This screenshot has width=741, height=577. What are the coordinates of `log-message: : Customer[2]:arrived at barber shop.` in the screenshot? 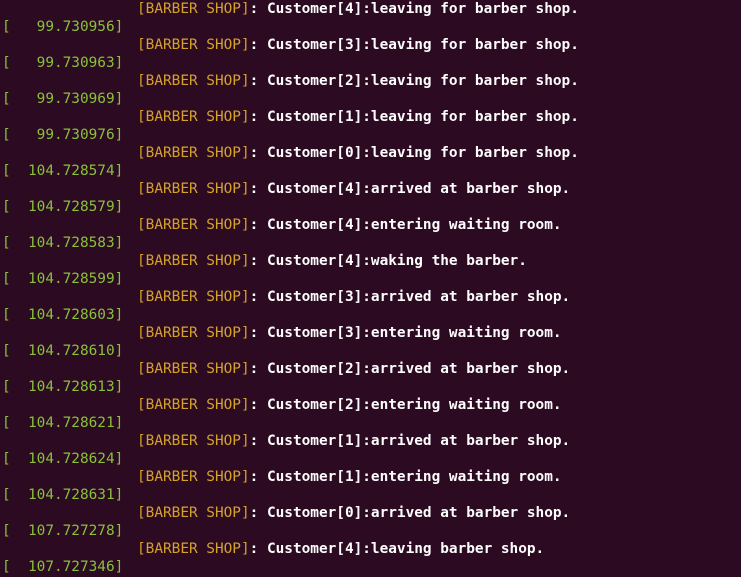 It's located at (410, 369).